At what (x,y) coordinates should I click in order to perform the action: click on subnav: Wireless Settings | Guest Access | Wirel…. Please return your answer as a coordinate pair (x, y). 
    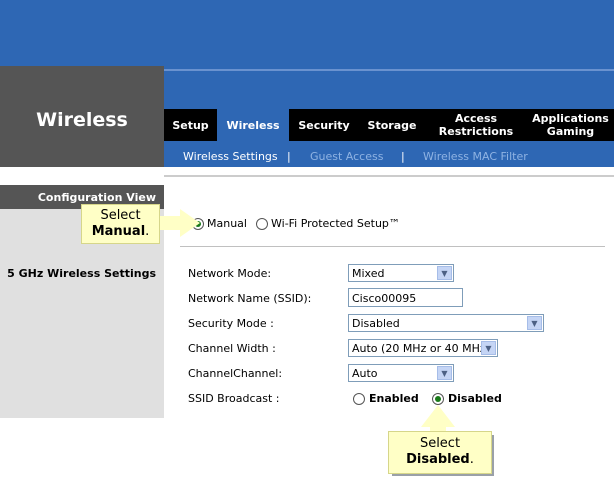
    Looking at the image, I should click on (389, 154).